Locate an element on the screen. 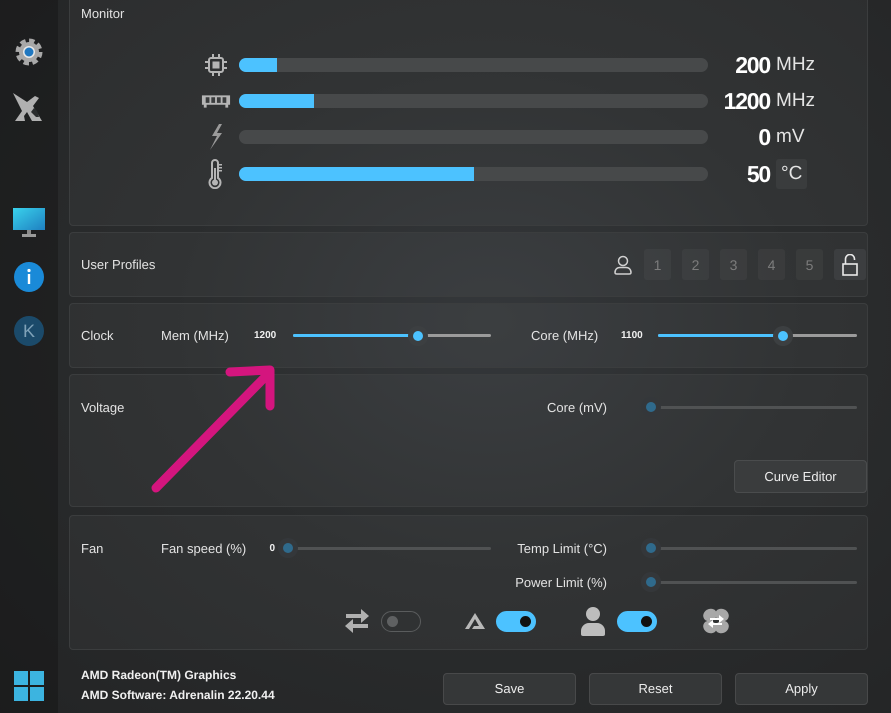 This screenshot has width=891, height=713. slider-label: Core (MHz) is located at coordinates (565, 335).